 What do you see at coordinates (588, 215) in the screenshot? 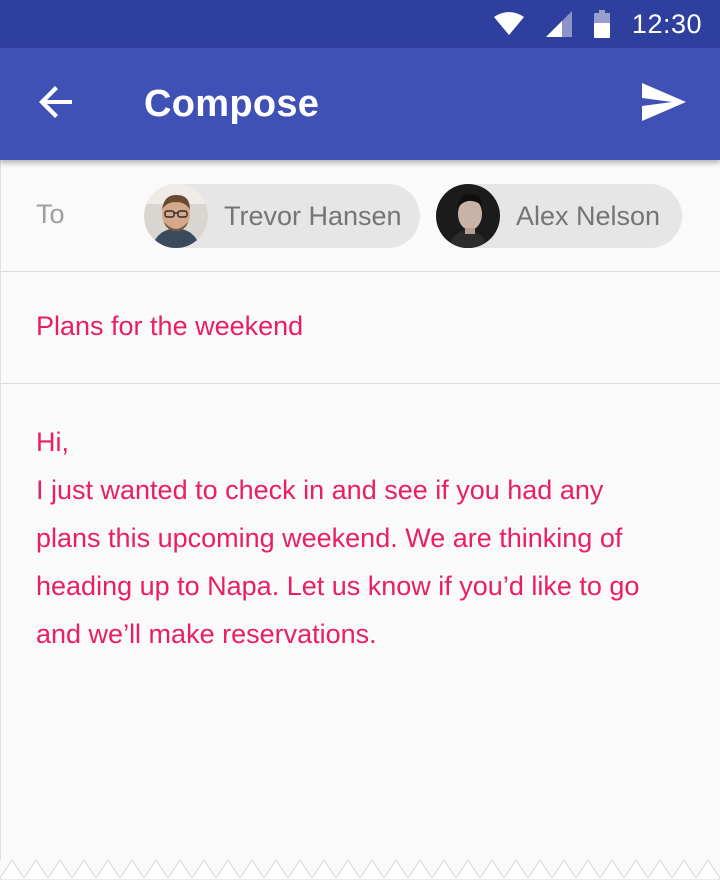
I see `recipient-name: Alex Nelson` at bounding box center [588, 215].